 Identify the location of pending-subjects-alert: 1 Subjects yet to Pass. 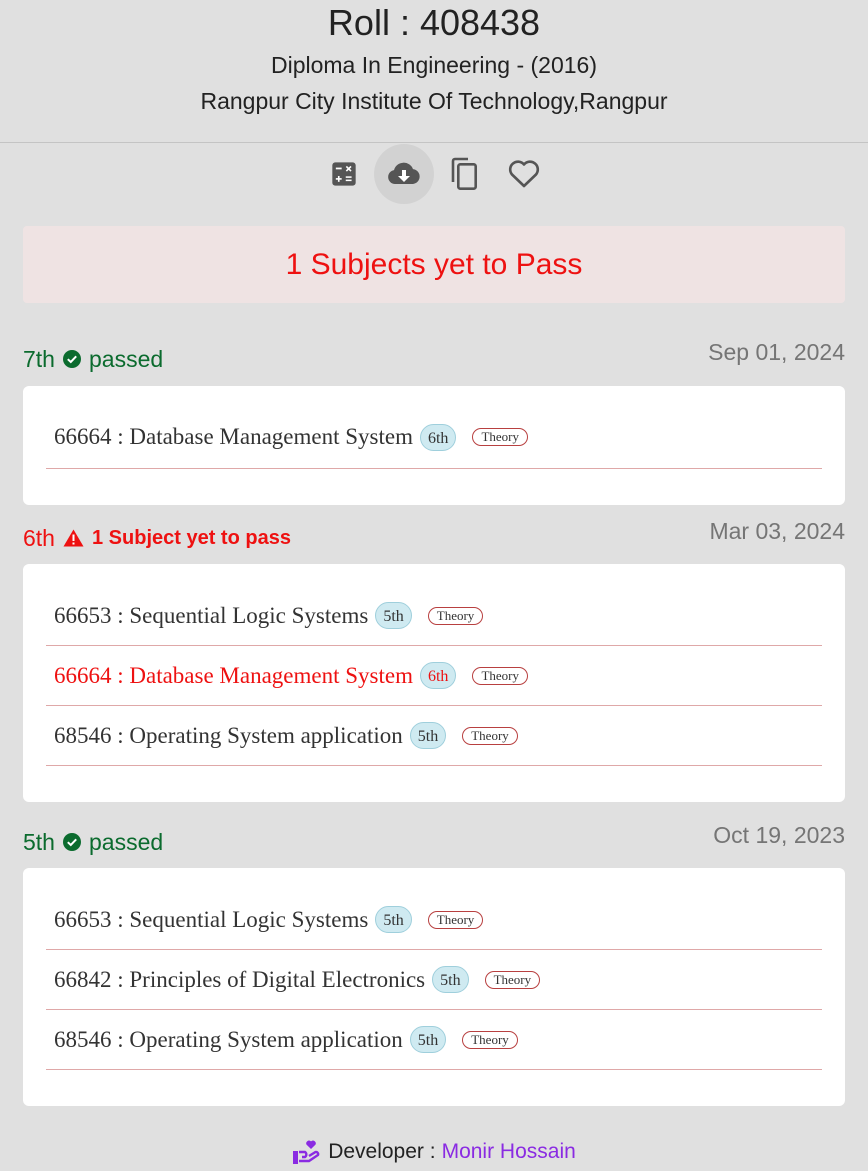
(434, 264).